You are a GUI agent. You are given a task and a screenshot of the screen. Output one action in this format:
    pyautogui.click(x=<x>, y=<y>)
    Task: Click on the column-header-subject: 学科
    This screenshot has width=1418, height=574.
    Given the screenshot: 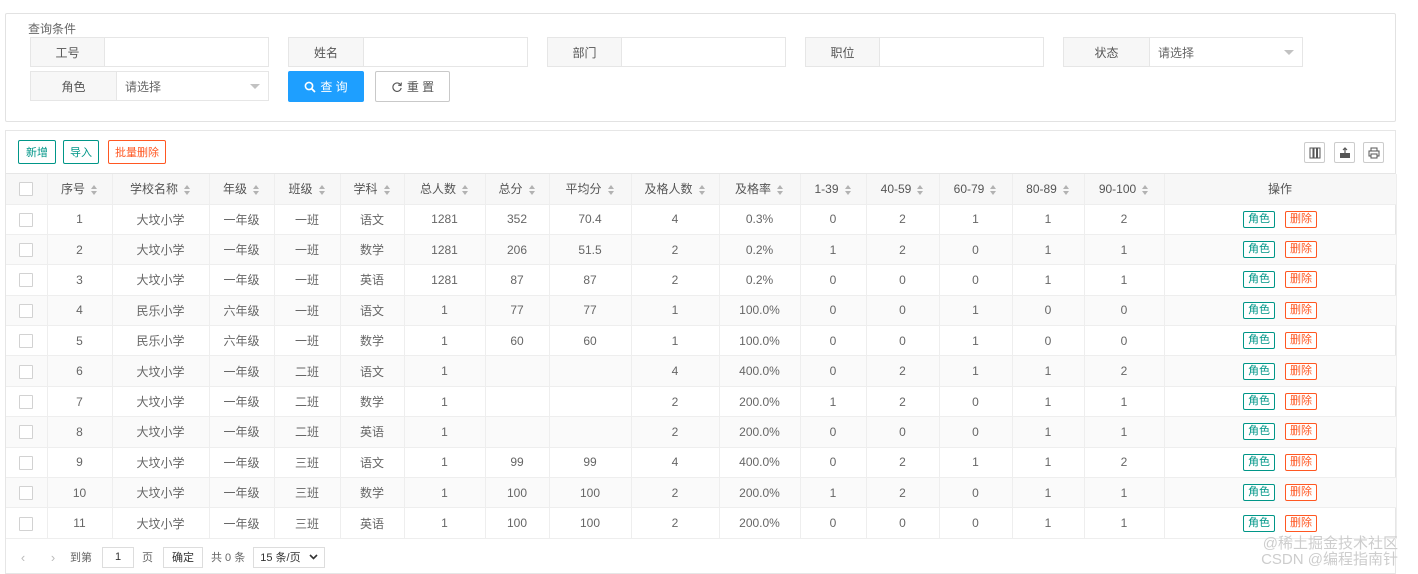 What is the action you would take?
    pyautogui.click(x=372, y=189)
    